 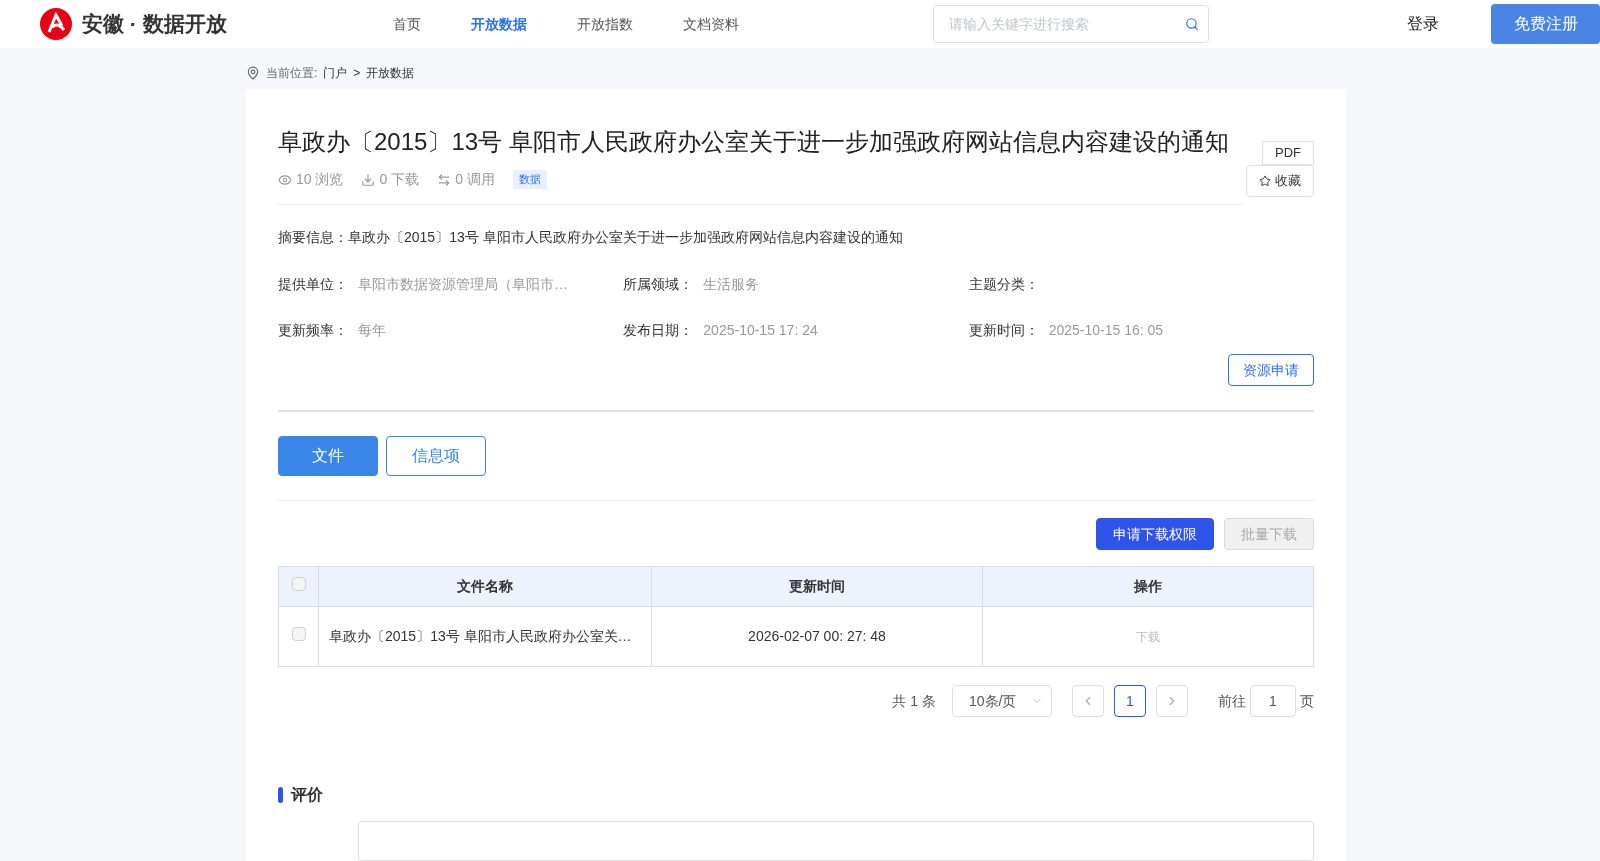 I want to click on field-value: 2025-10-15 16: 05, so click(x=1106, y=330).